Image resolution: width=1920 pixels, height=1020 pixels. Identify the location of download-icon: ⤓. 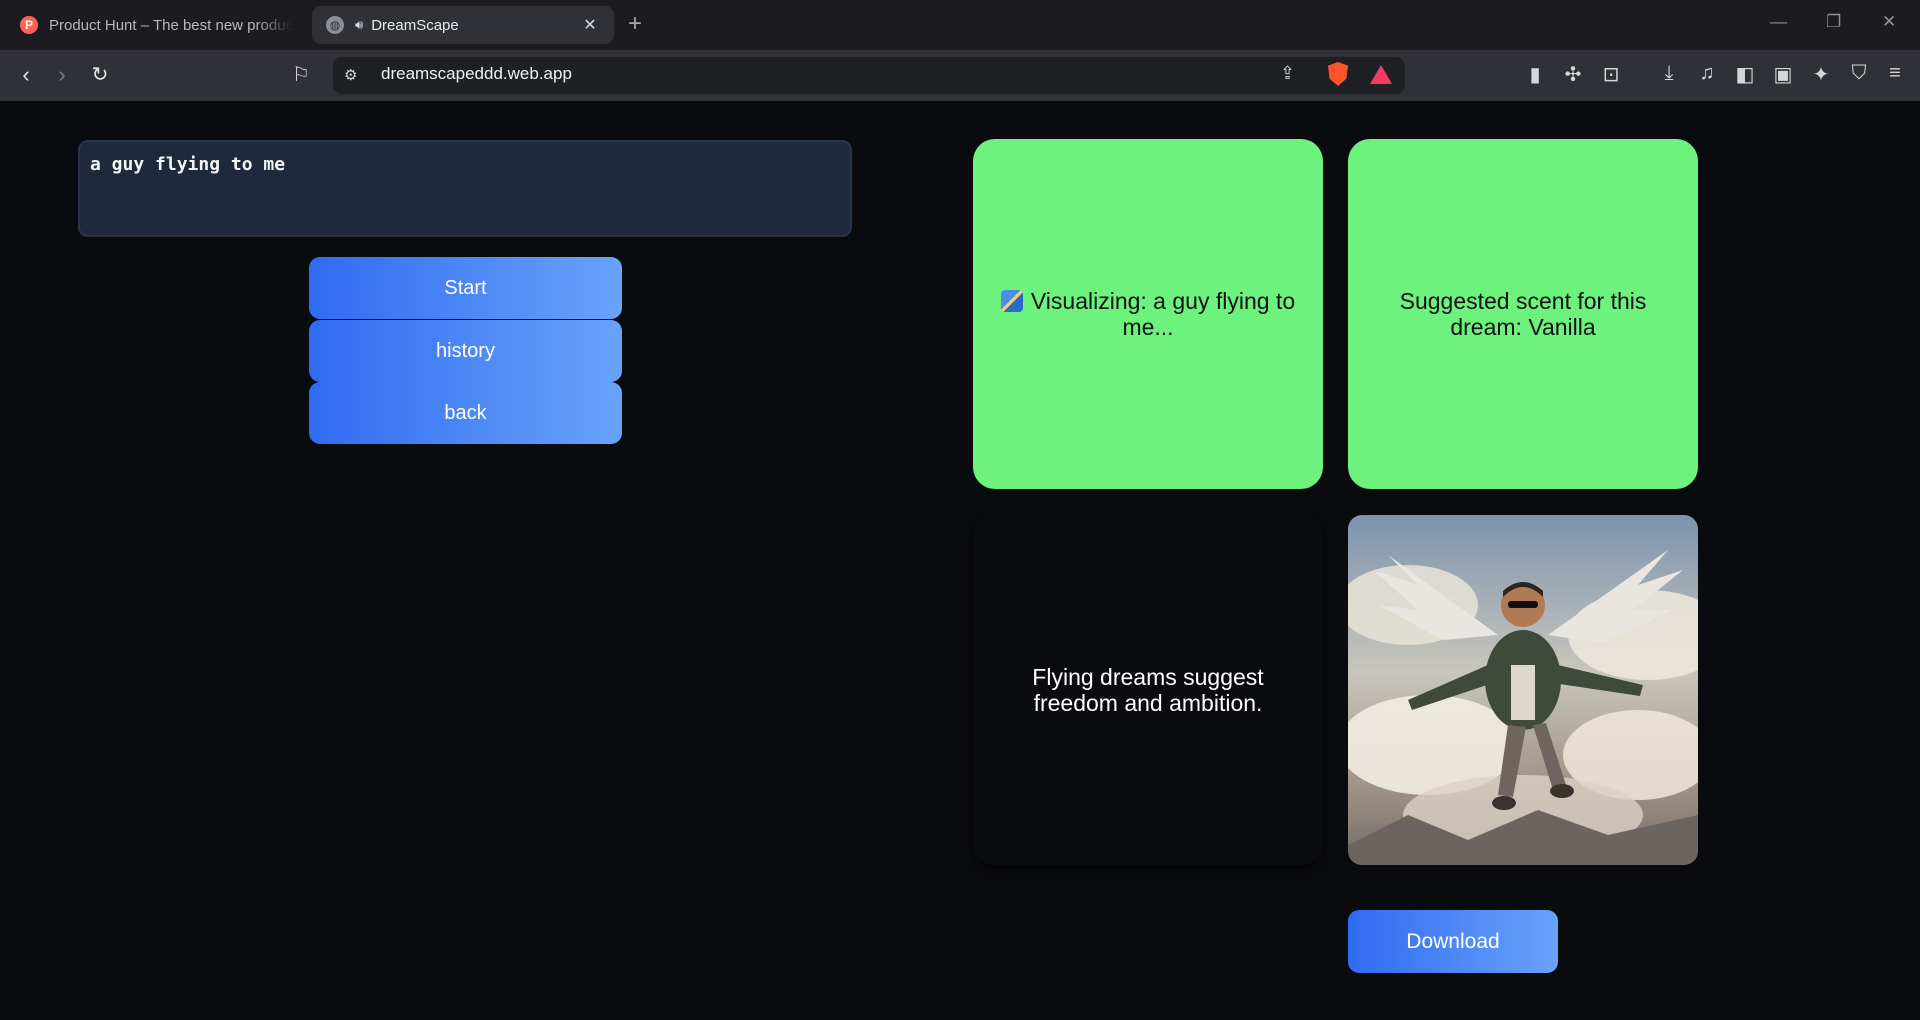
(1669, 73).